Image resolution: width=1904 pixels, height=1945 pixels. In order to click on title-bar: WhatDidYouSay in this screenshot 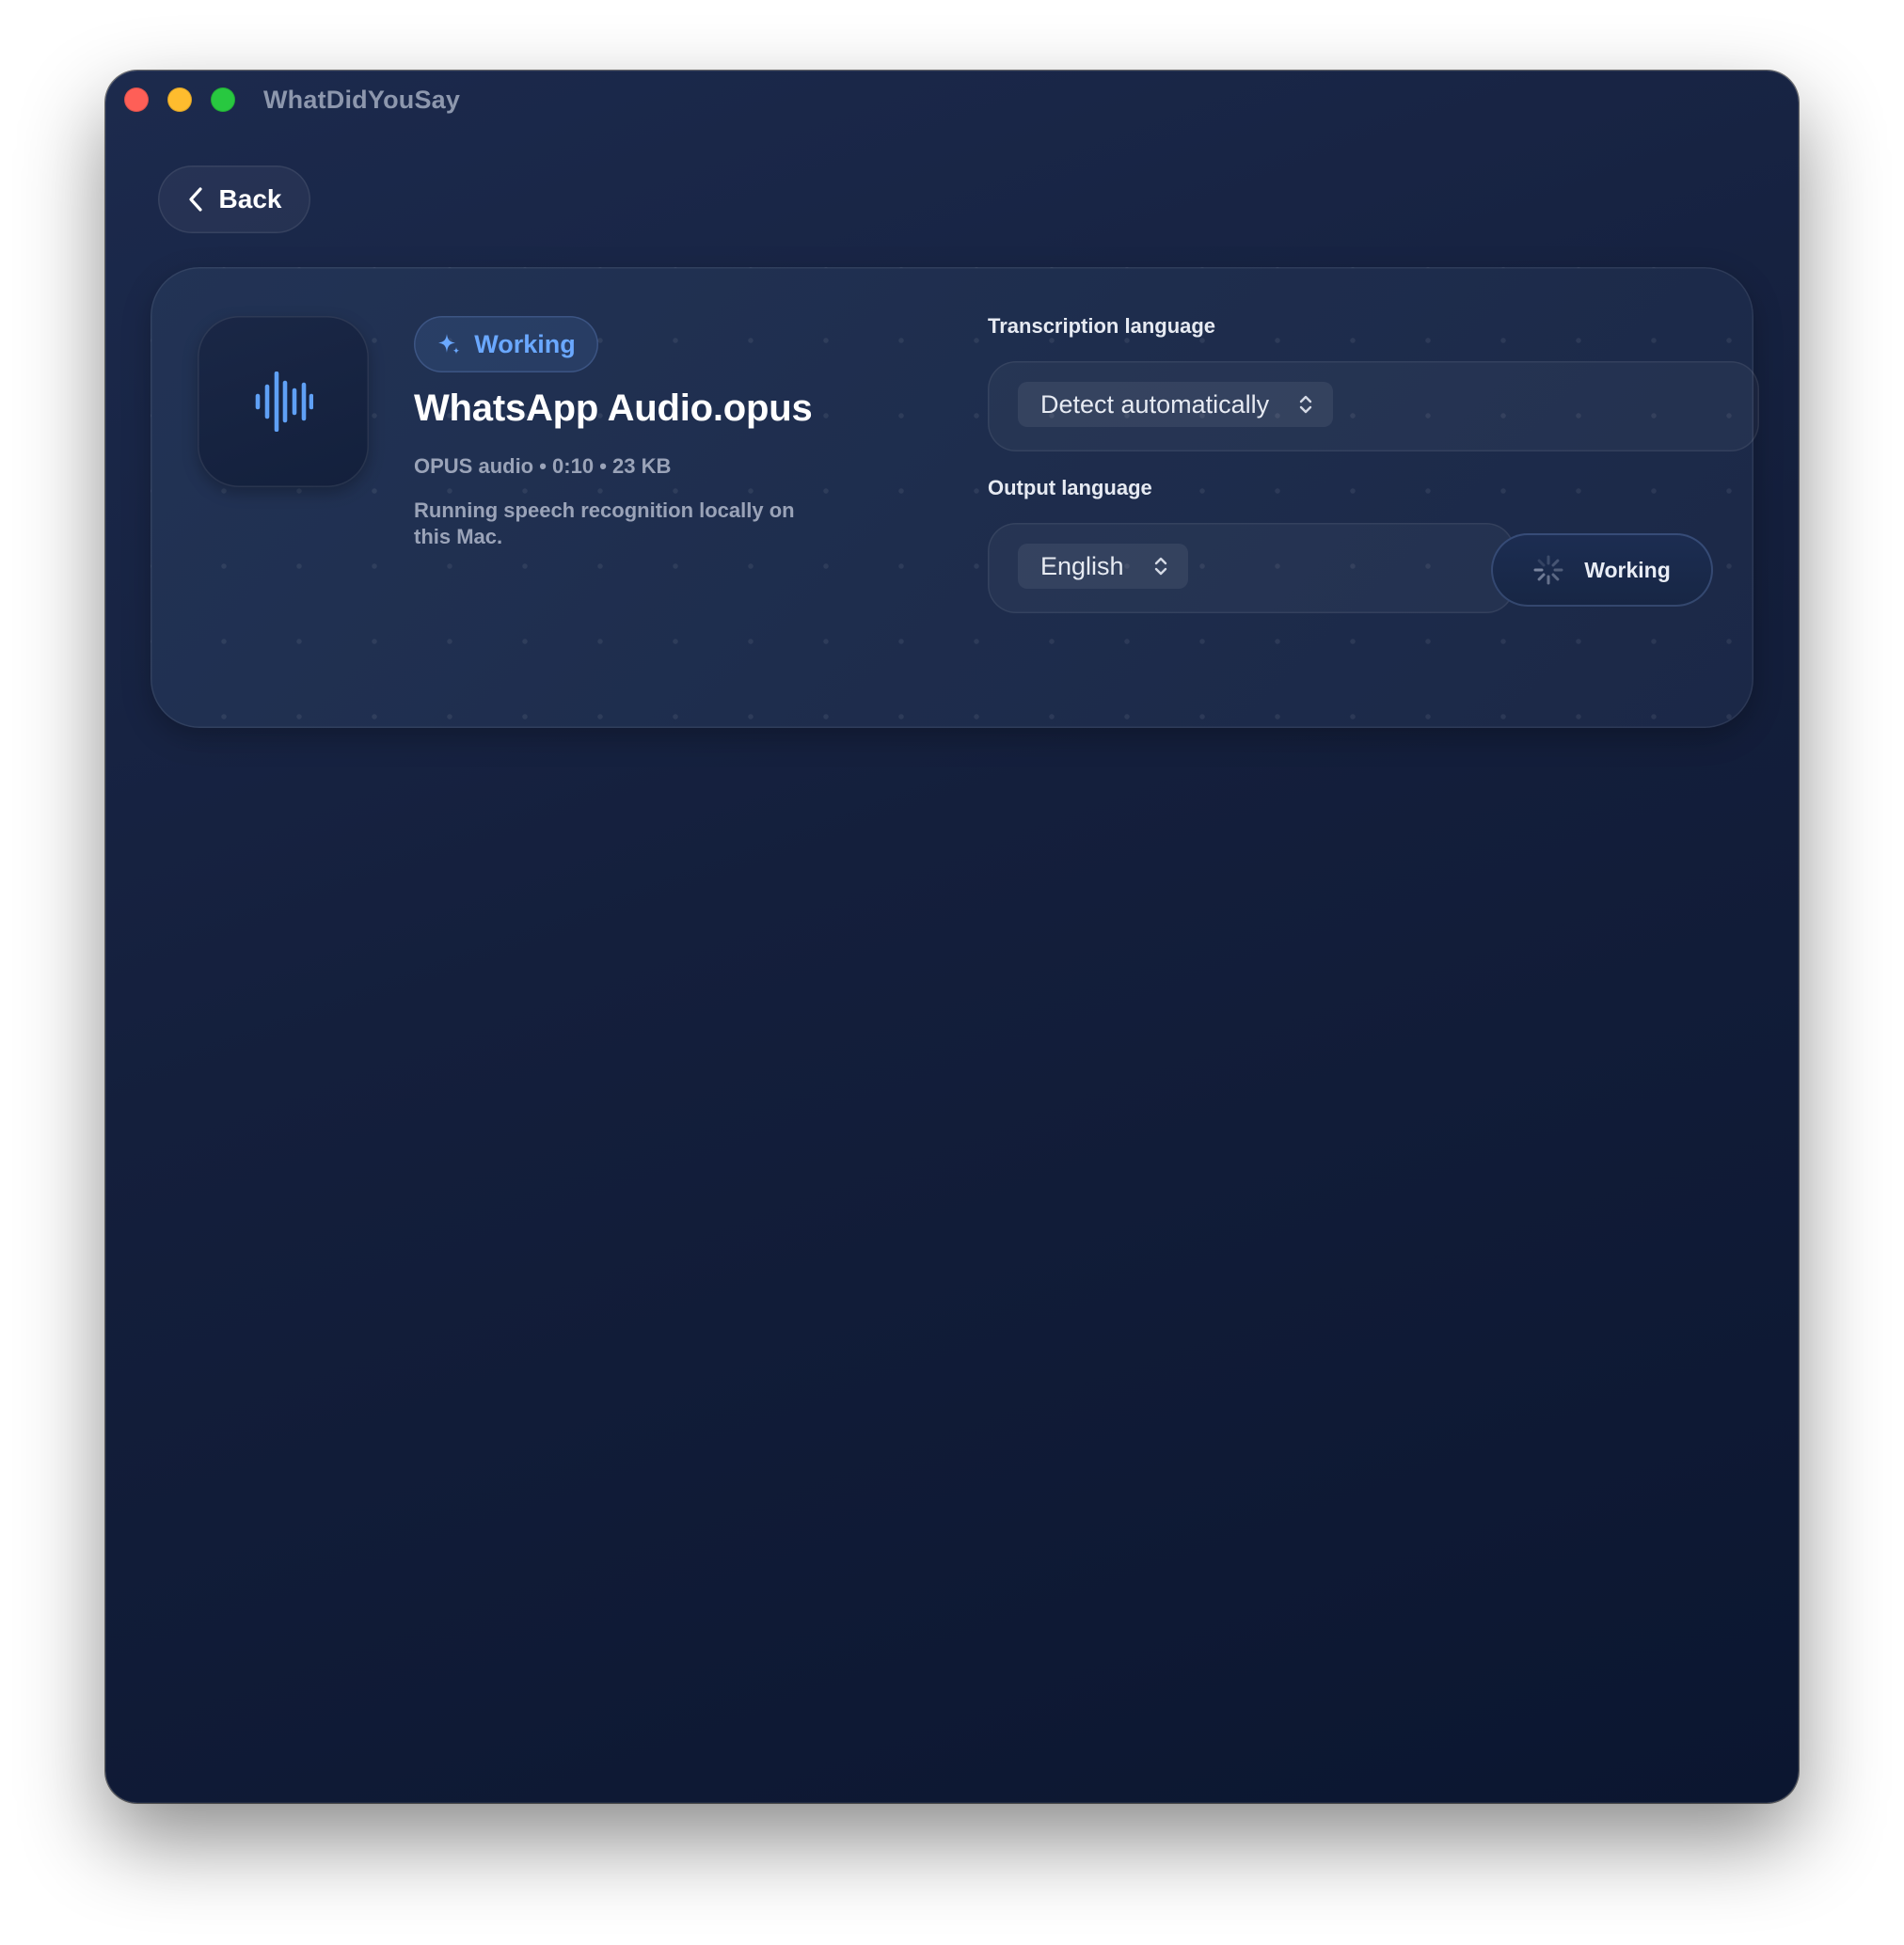, I will do `click(952, 103)`.